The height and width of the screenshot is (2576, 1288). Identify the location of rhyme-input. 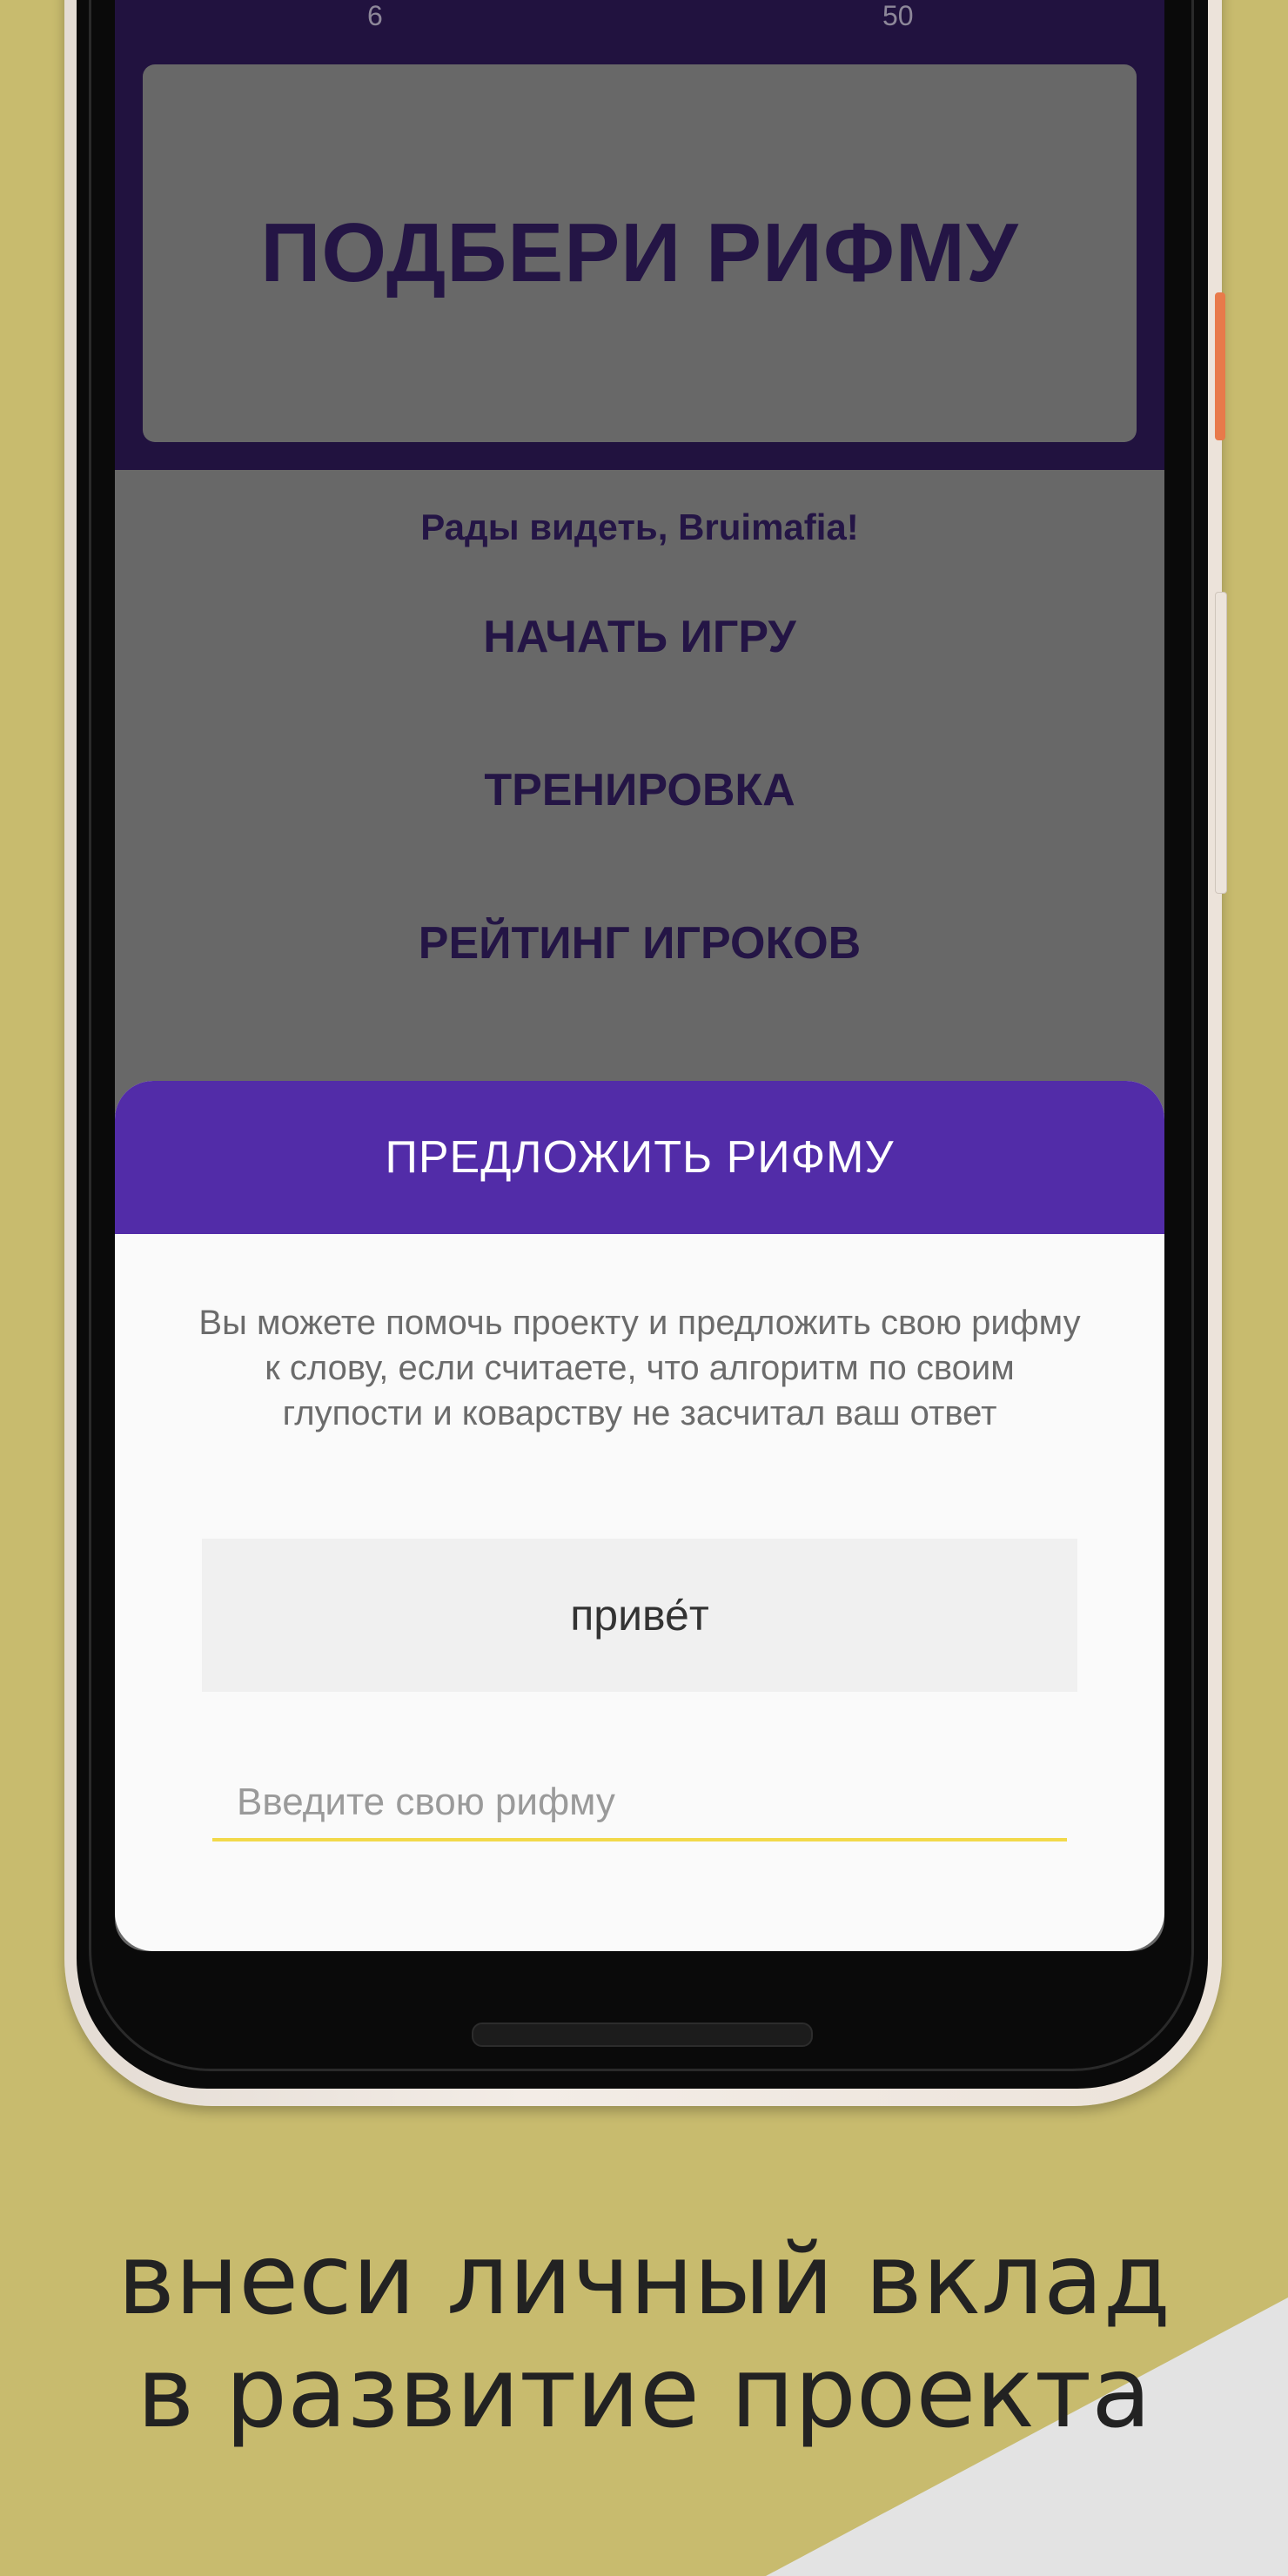
(639, 1804).